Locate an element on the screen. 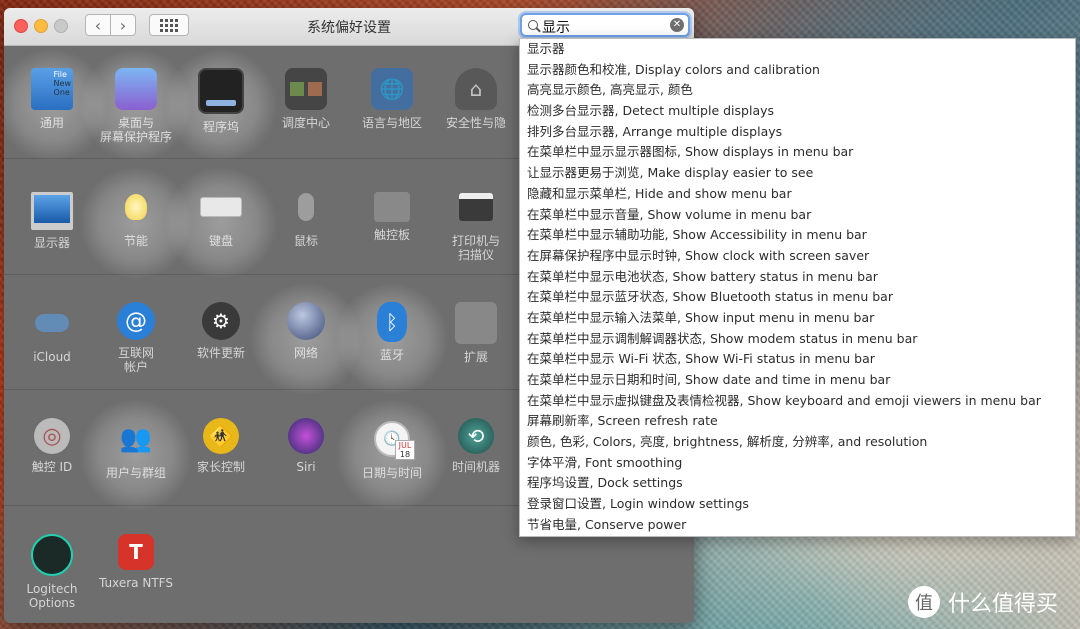 The image size is (1080, 629). pref-mouse: 鼠标 is located at coordinates (306, 217).